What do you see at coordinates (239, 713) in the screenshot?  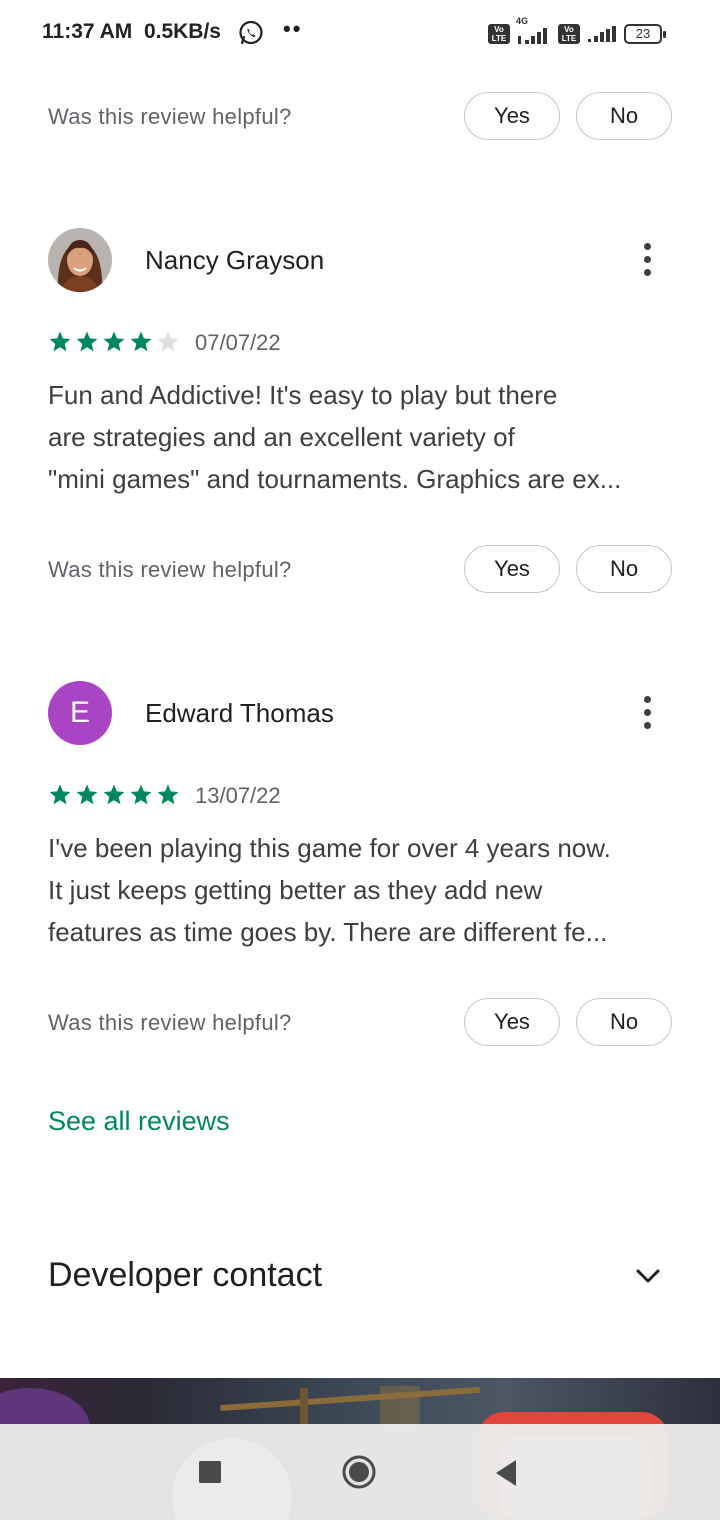 I see `reviewer-name: Edward Thomas` at bounding box center [239, 713].